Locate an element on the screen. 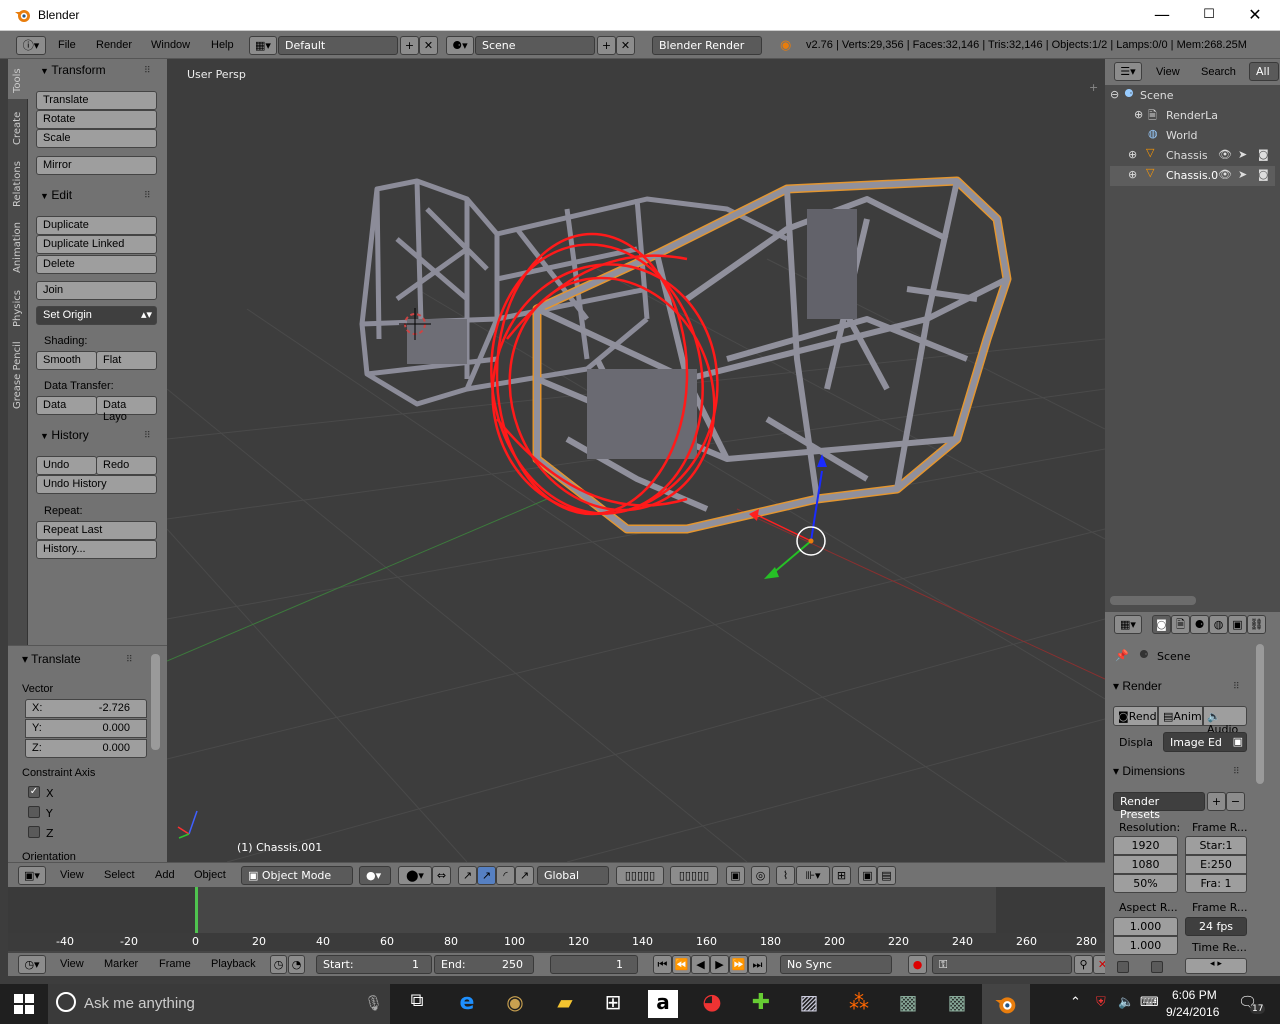 This screenshot has width=1280, height=1024. render-image-button: ◙Rend is located at coordinates (1135, 716).